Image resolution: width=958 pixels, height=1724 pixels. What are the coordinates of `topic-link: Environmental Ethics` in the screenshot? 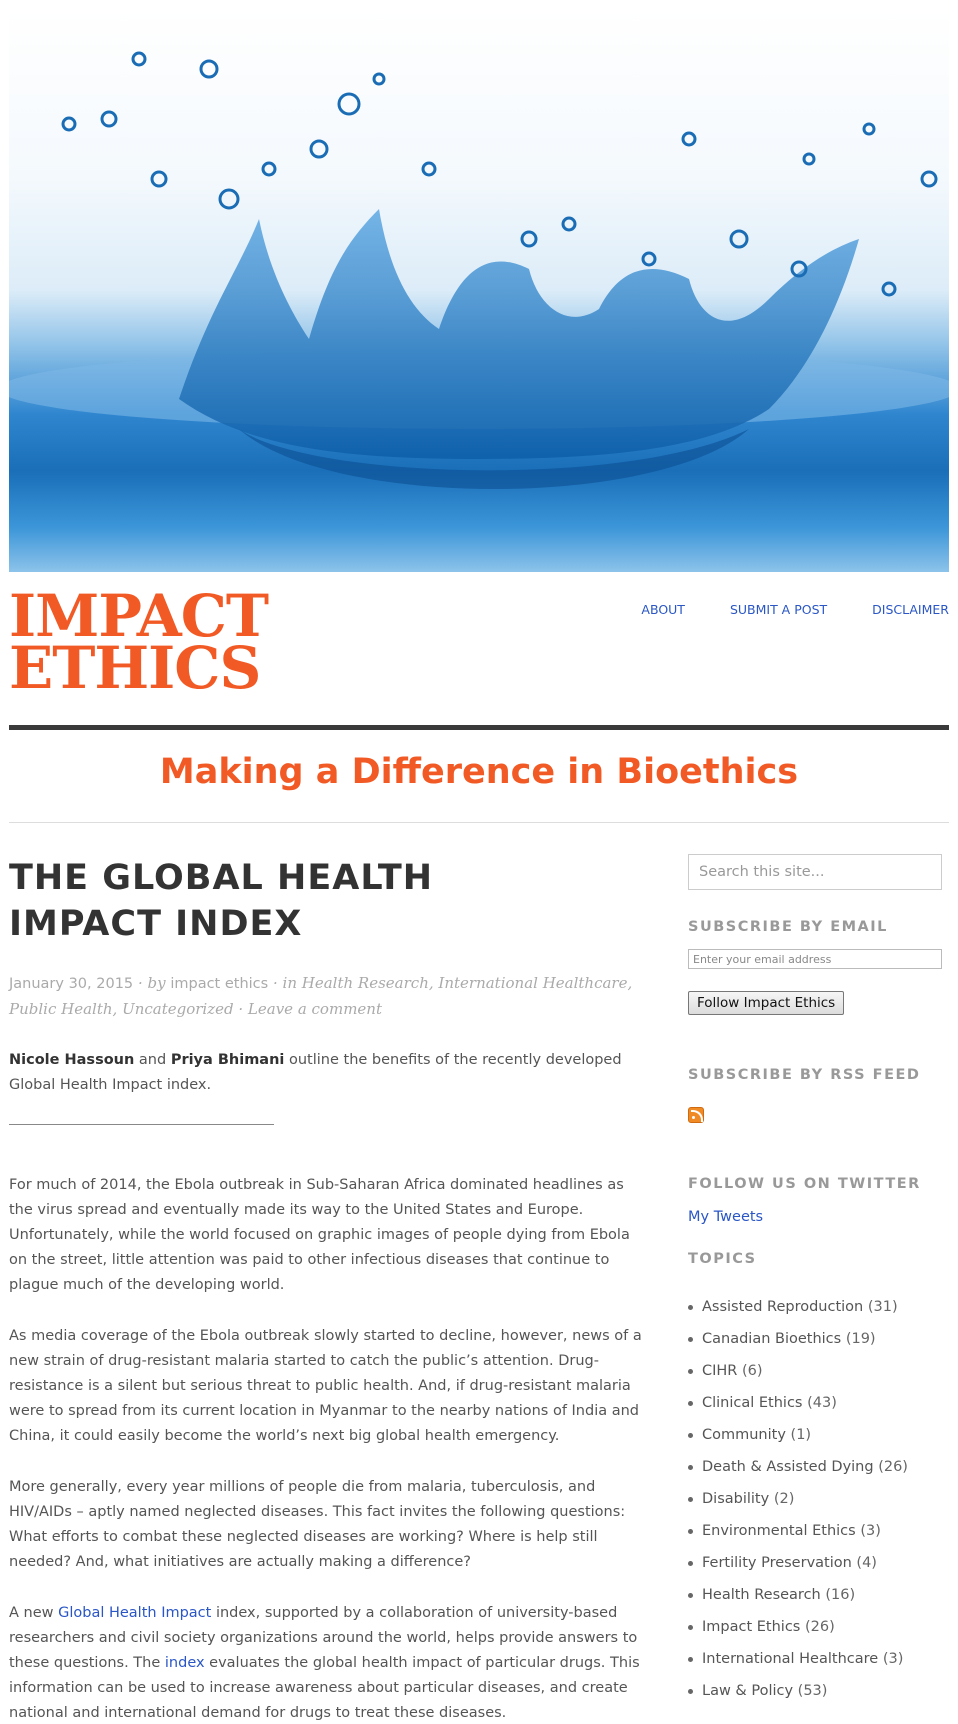 It's located at (779, 1531).